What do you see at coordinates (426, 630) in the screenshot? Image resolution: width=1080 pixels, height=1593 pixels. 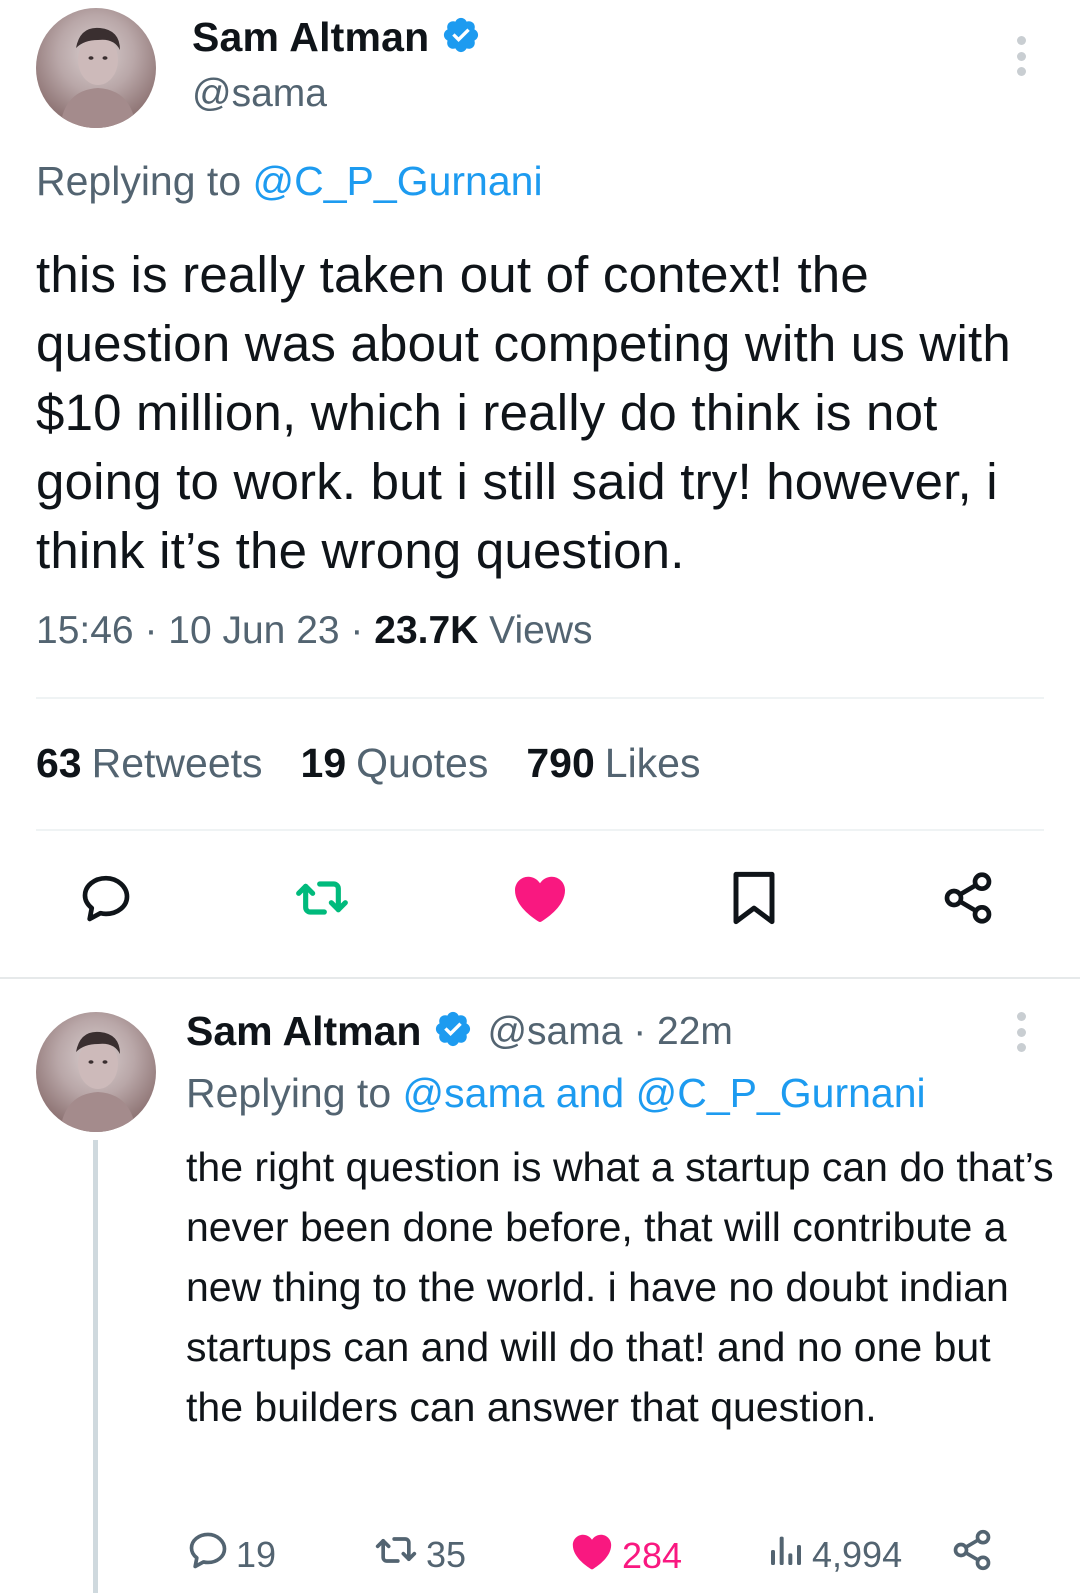 I see `views-count: 23.7K` at bounding box center [426, 630].